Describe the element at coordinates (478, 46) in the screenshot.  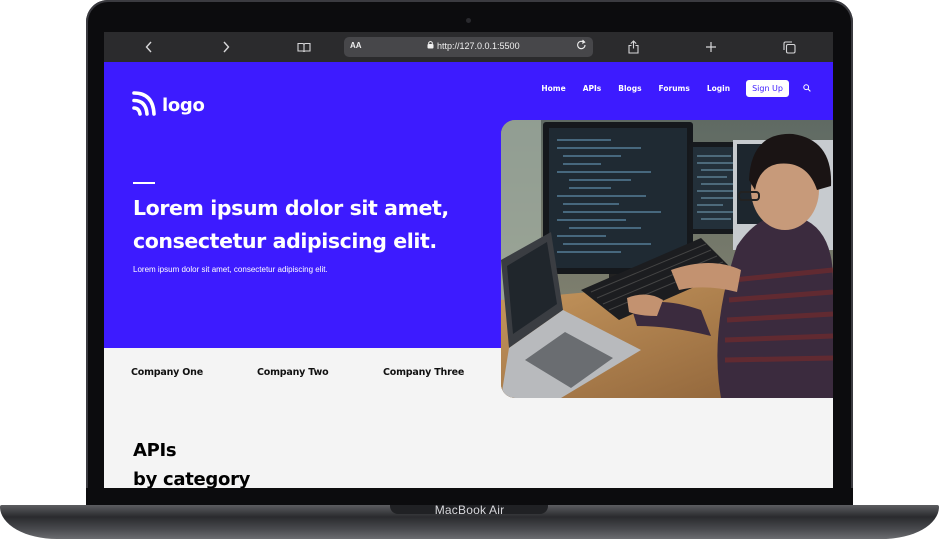
I see `url-text: http://127.0.0.1:5500` at that location.